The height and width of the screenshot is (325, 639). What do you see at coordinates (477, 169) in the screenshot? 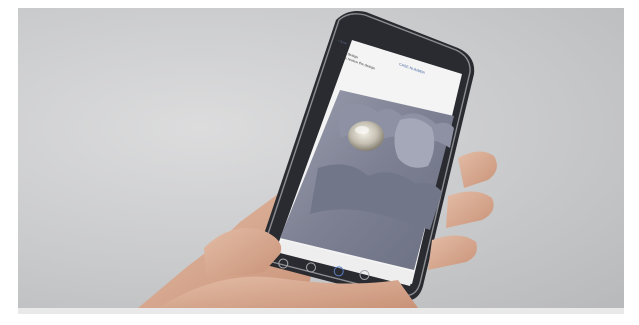
I see `finger-top` at bounding box center [477, 169].